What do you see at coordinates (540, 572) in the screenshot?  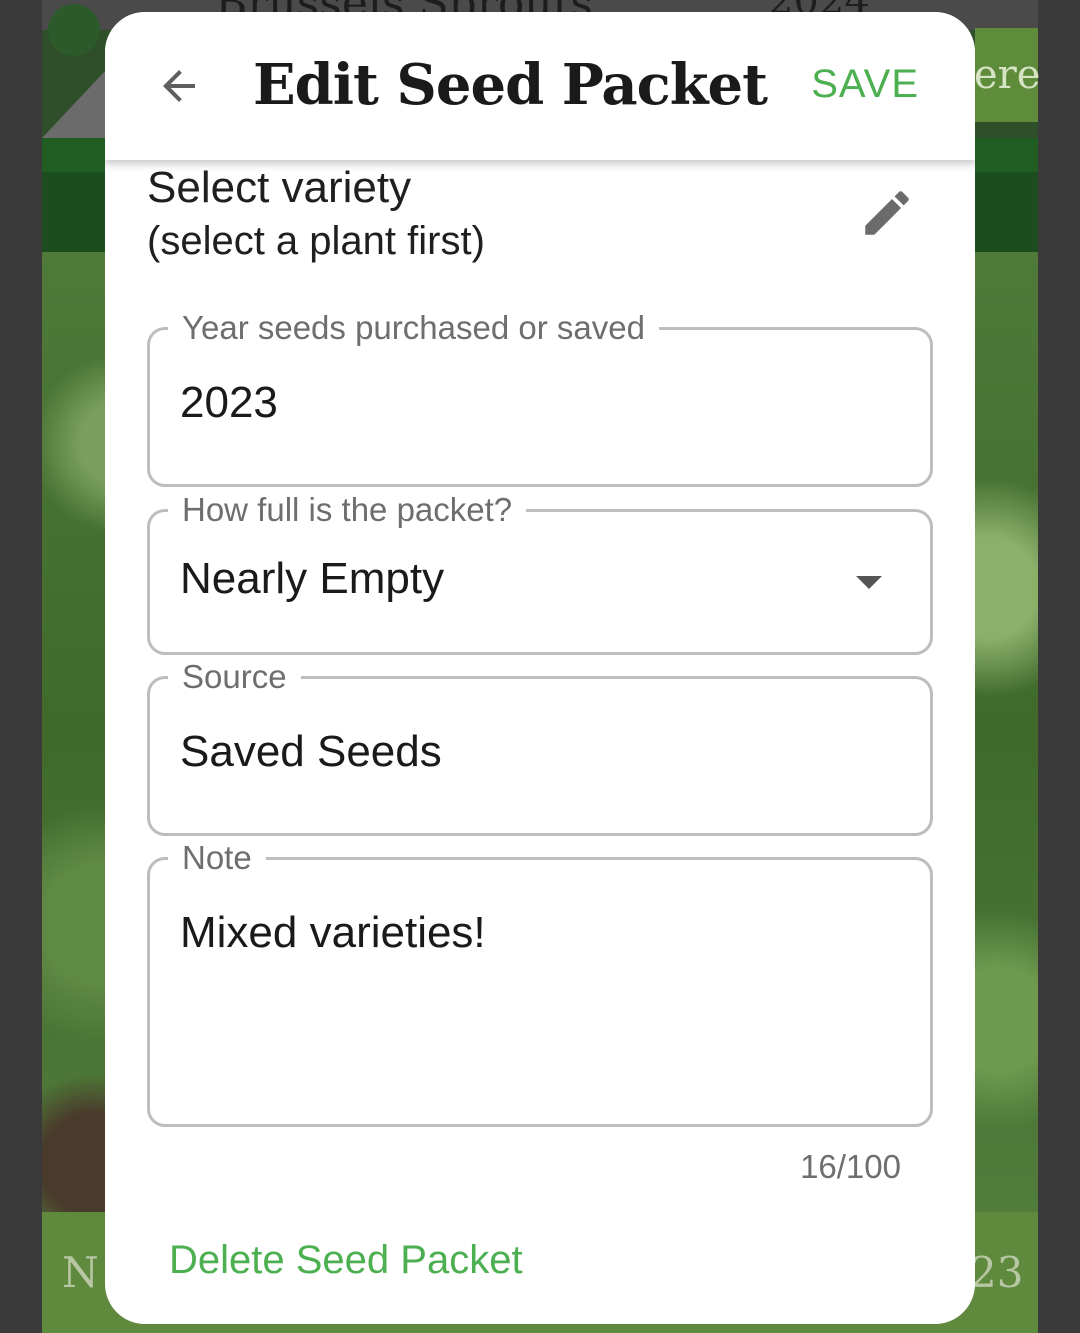 I see `packet-fullness-select: How full is the packet? Nearly Empty` at bounding box center [540, 572].